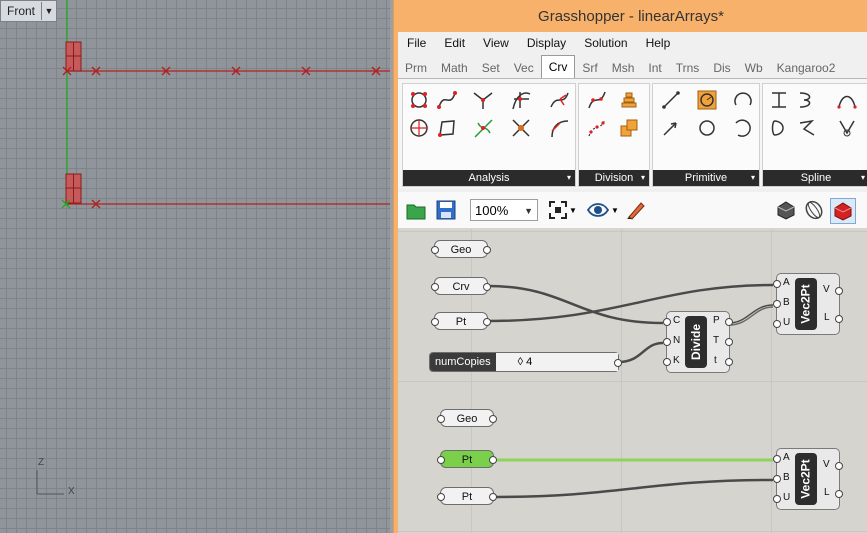 The width and height of the screenshot is (867, 533). I want to click on pt-param-2: Pt, so click(467, 496).